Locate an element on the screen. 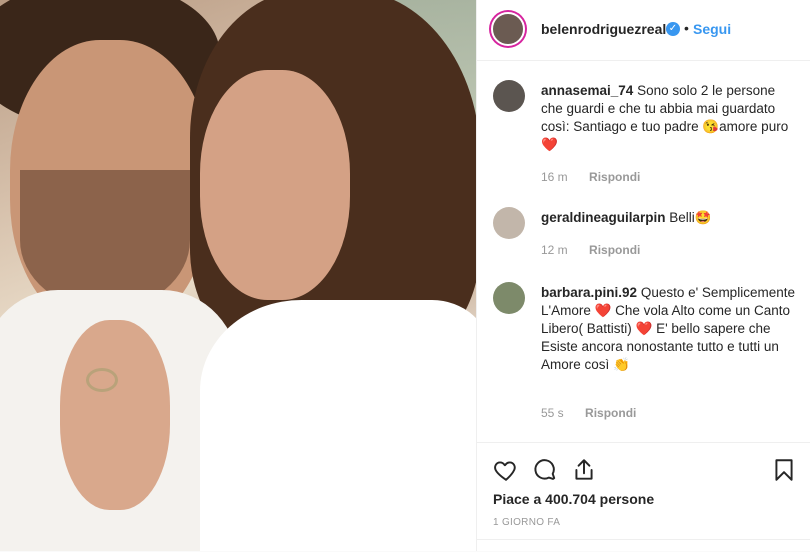 This screenshot has width=810, height=552. photo-face-right is located at coordinates (275, 185).